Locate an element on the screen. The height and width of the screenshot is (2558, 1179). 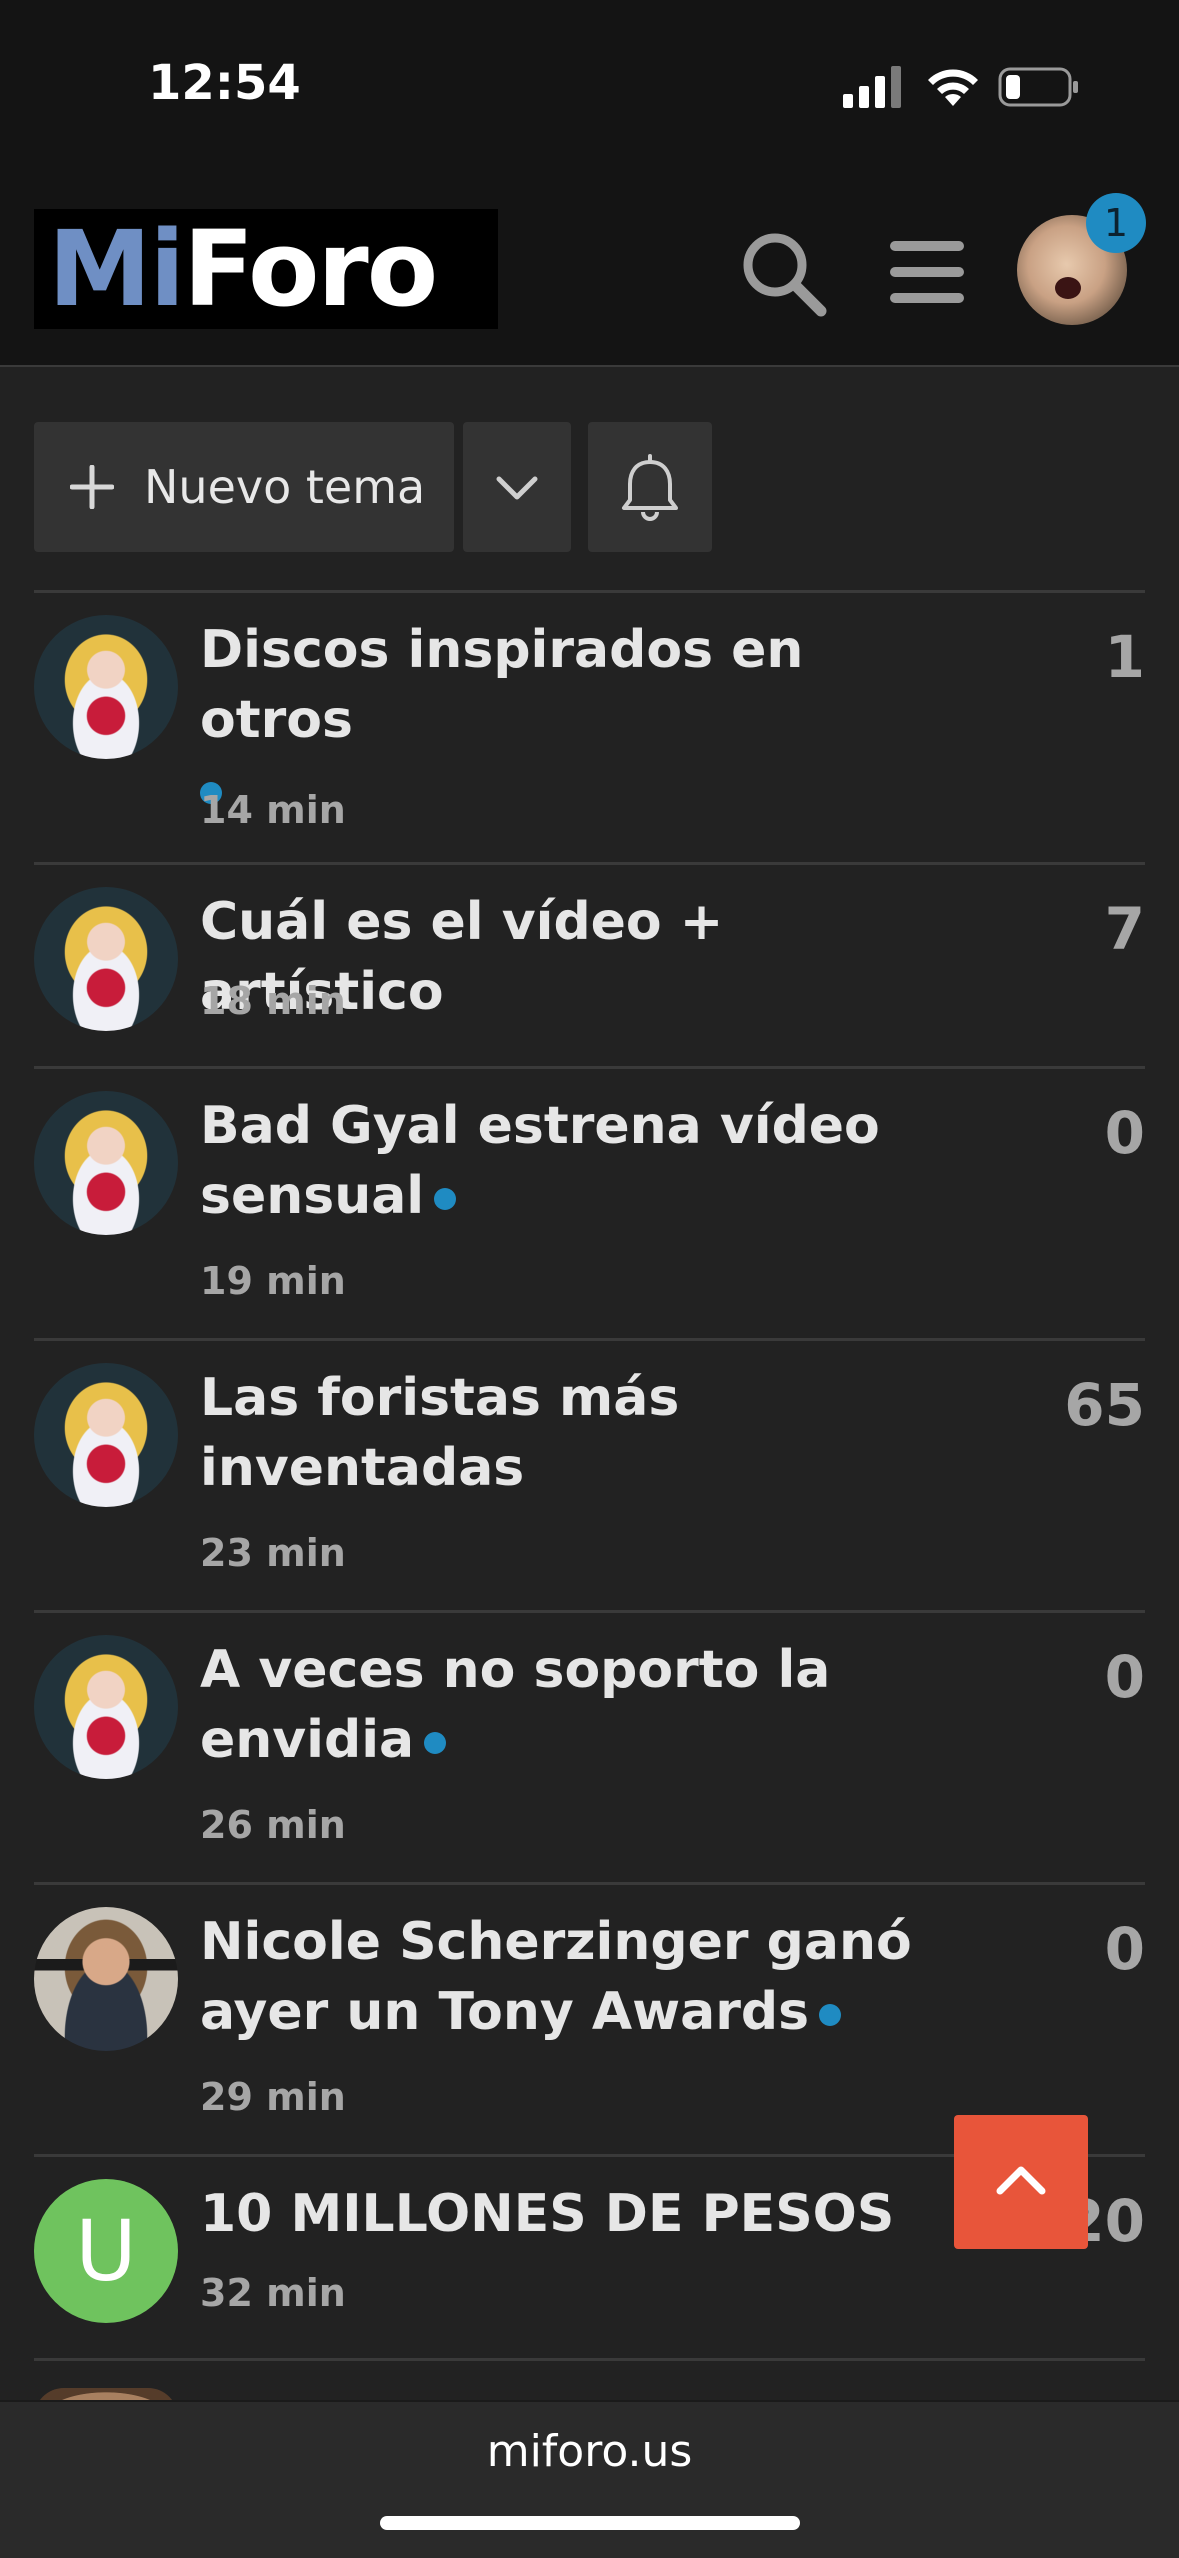
search-icon is located at coordinates (783, 273).